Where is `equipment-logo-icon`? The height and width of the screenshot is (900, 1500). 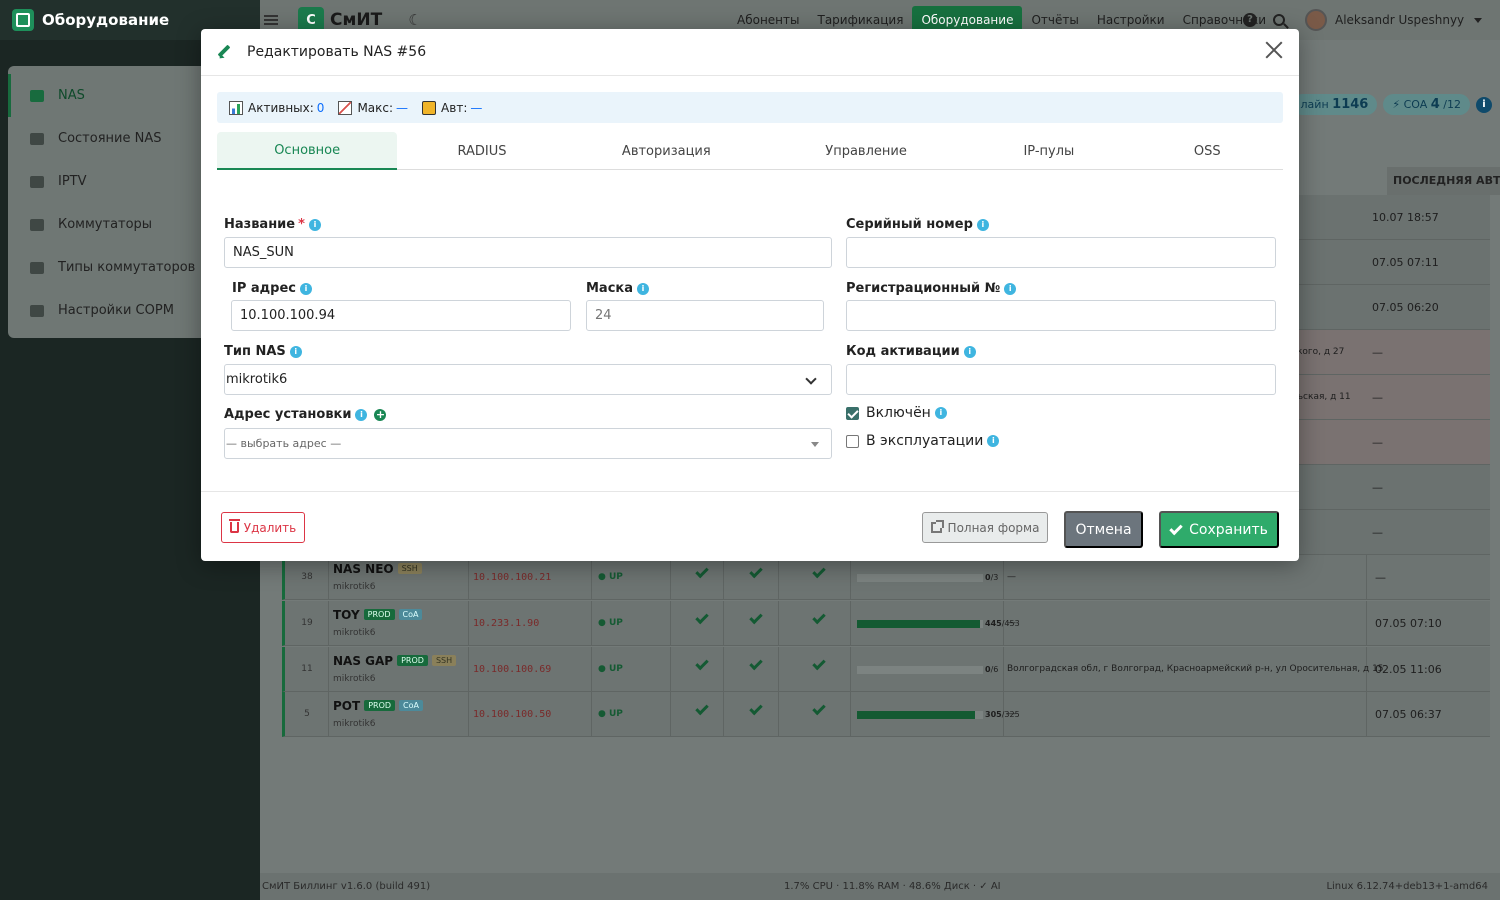
equipment-logo-icon is located at coordinates (23, 20).